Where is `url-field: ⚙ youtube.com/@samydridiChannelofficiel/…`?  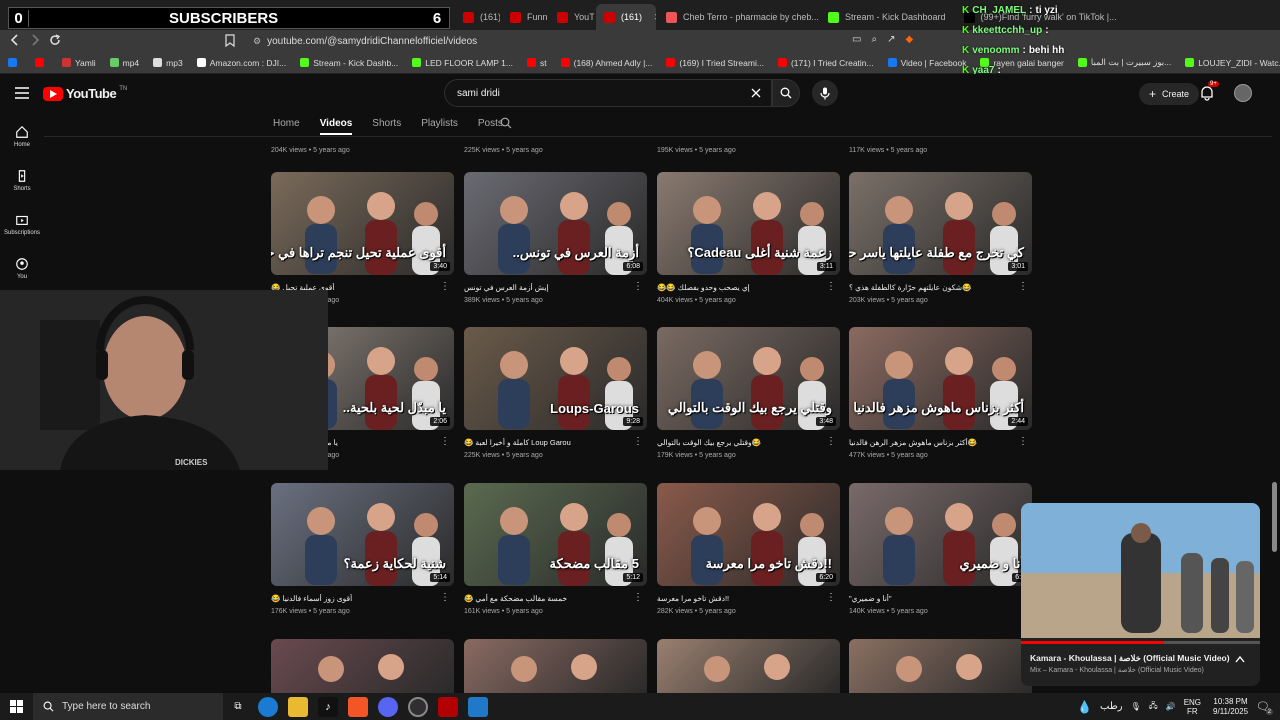 url-field: ⚙ youtube.com/@samydridiChannelofficiel/… is located at coordinates (550, 41).